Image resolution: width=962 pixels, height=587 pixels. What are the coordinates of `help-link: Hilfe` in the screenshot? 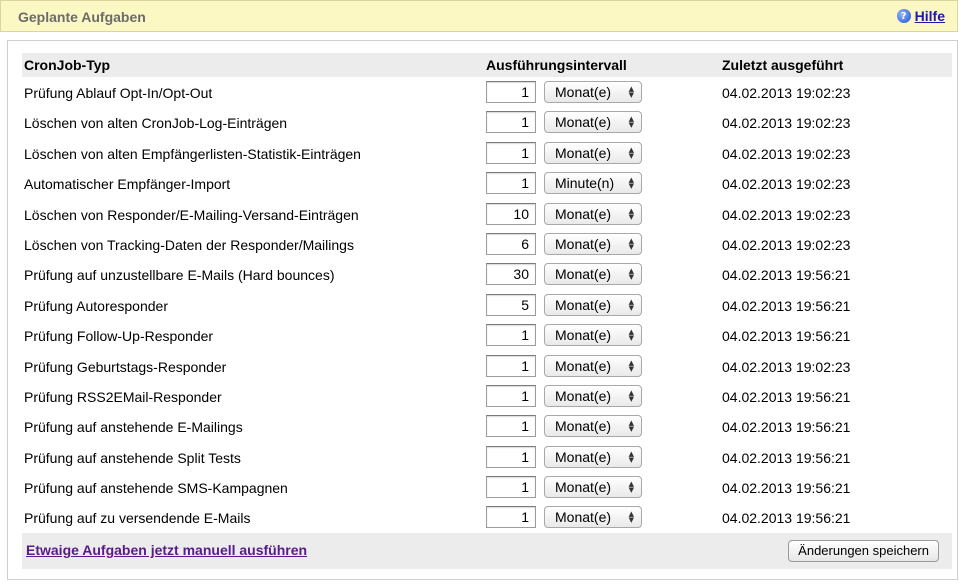 It's located at (930, 16).